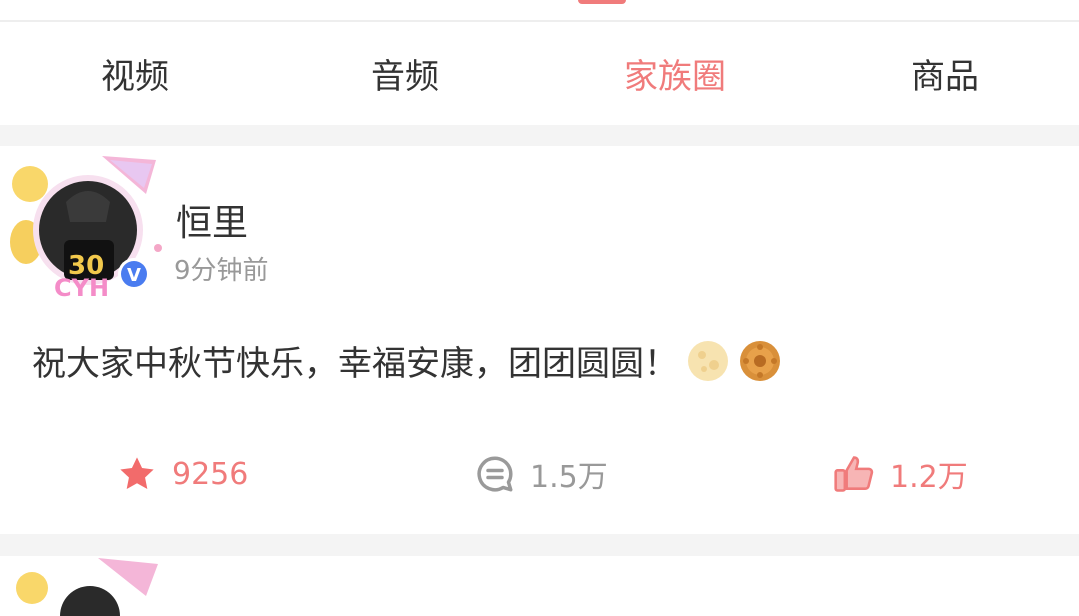  What do you see at coordinates (539, 586) in the screenshot?
I see `next-post-card` at bounding box center [539, 586].